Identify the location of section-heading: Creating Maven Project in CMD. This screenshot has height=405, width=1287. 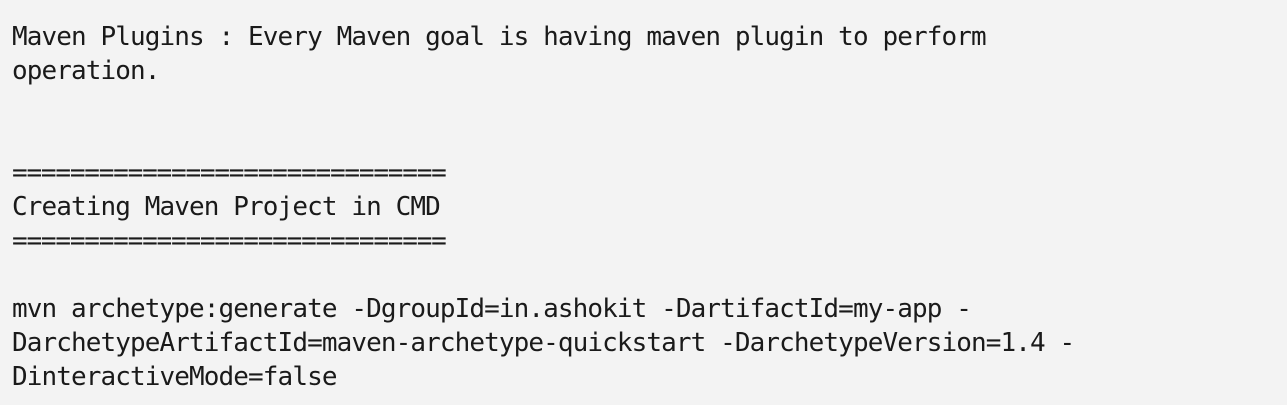
(226, 207).